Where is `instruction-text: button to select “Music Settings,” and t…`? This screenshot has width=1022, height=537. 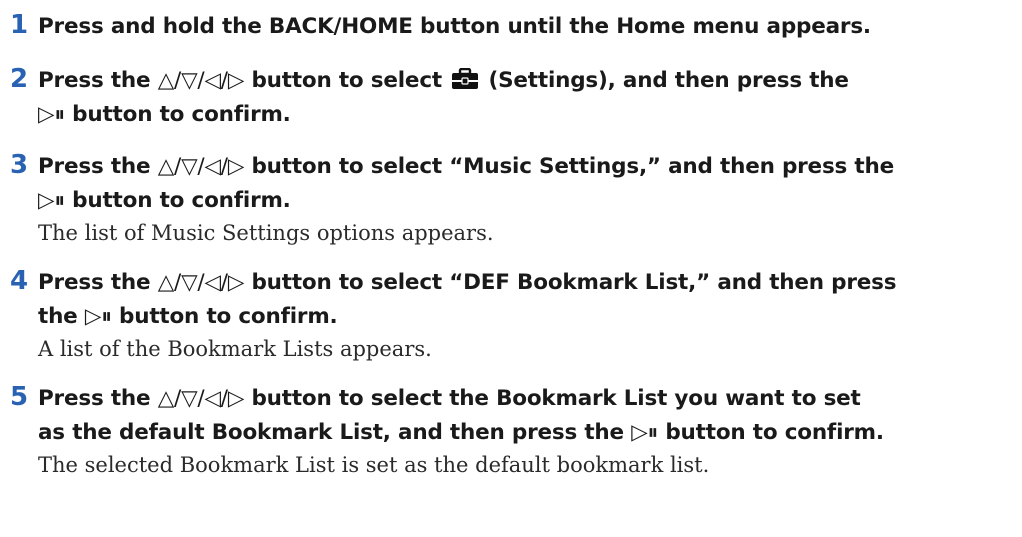
instruction-text: button to select “Music Settings,” and t… is located at coordinates (569, 166).